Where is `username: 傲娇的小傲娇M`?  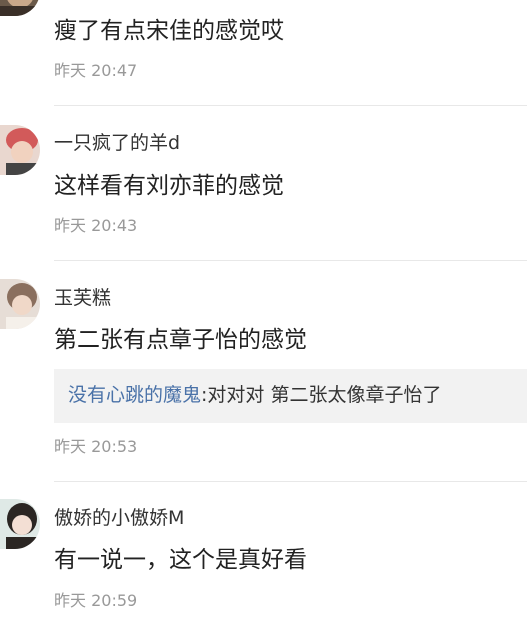 username: 傲娇的小傲娇M is located at coordinates (119, 518).